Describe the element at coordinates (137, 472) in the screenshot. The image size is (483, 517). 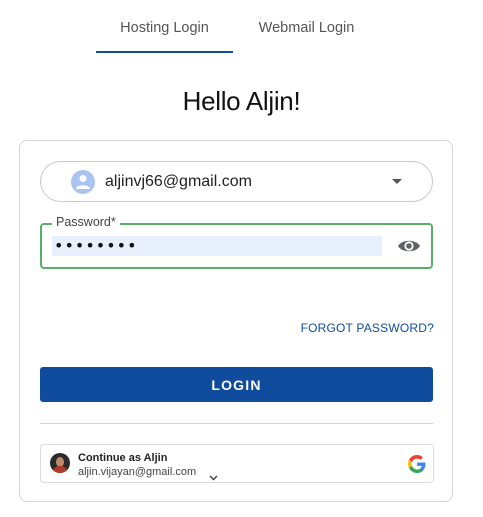
I see `google-account-email: aljin.vijayan@gmail.com` at that location.